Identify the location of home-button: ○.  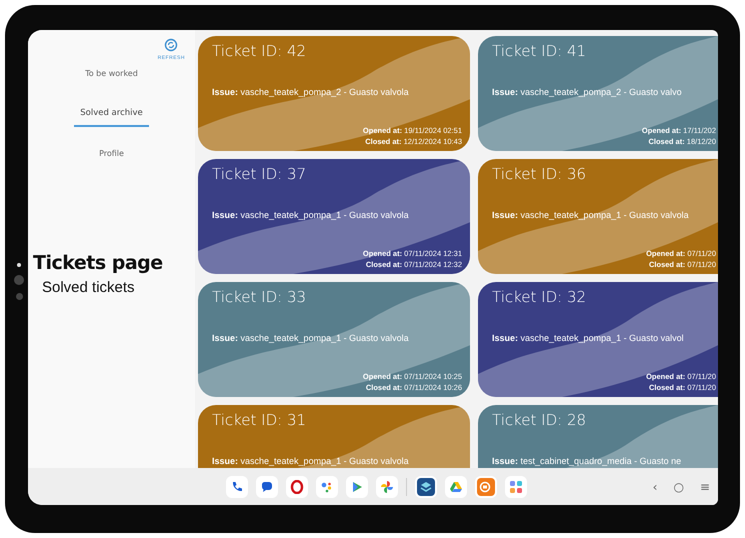
(678, 487).